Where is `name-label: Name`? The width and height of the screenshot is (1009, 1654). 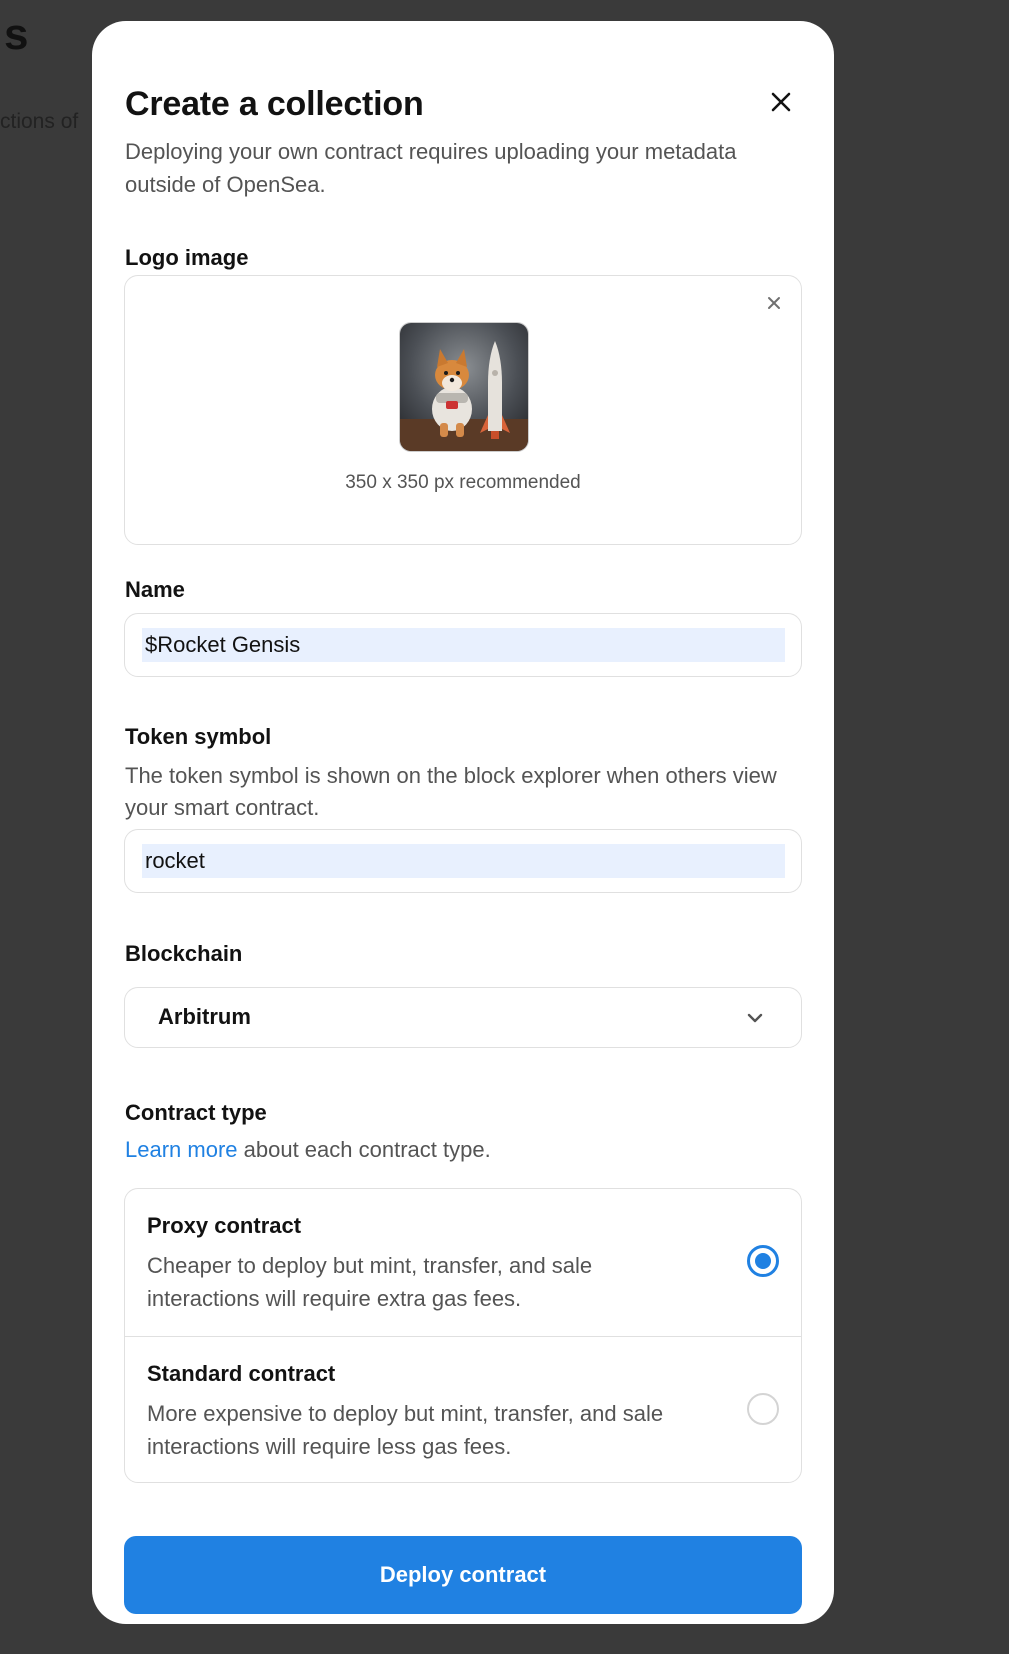
name-label: Name is located at coordinates (155, 589).